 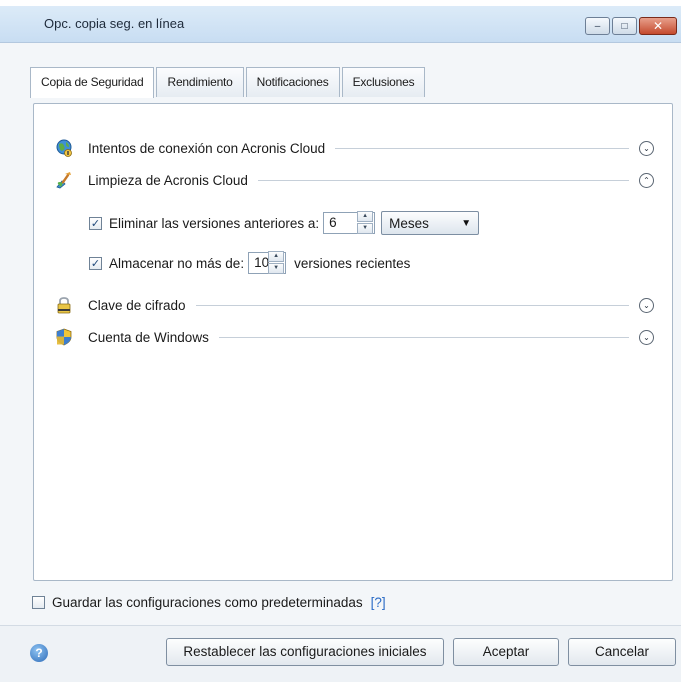 What do you see at coordinates (38, 602) in the screenshot?
I see `save-defaults-checkbox` at bounding box center [38, 602].